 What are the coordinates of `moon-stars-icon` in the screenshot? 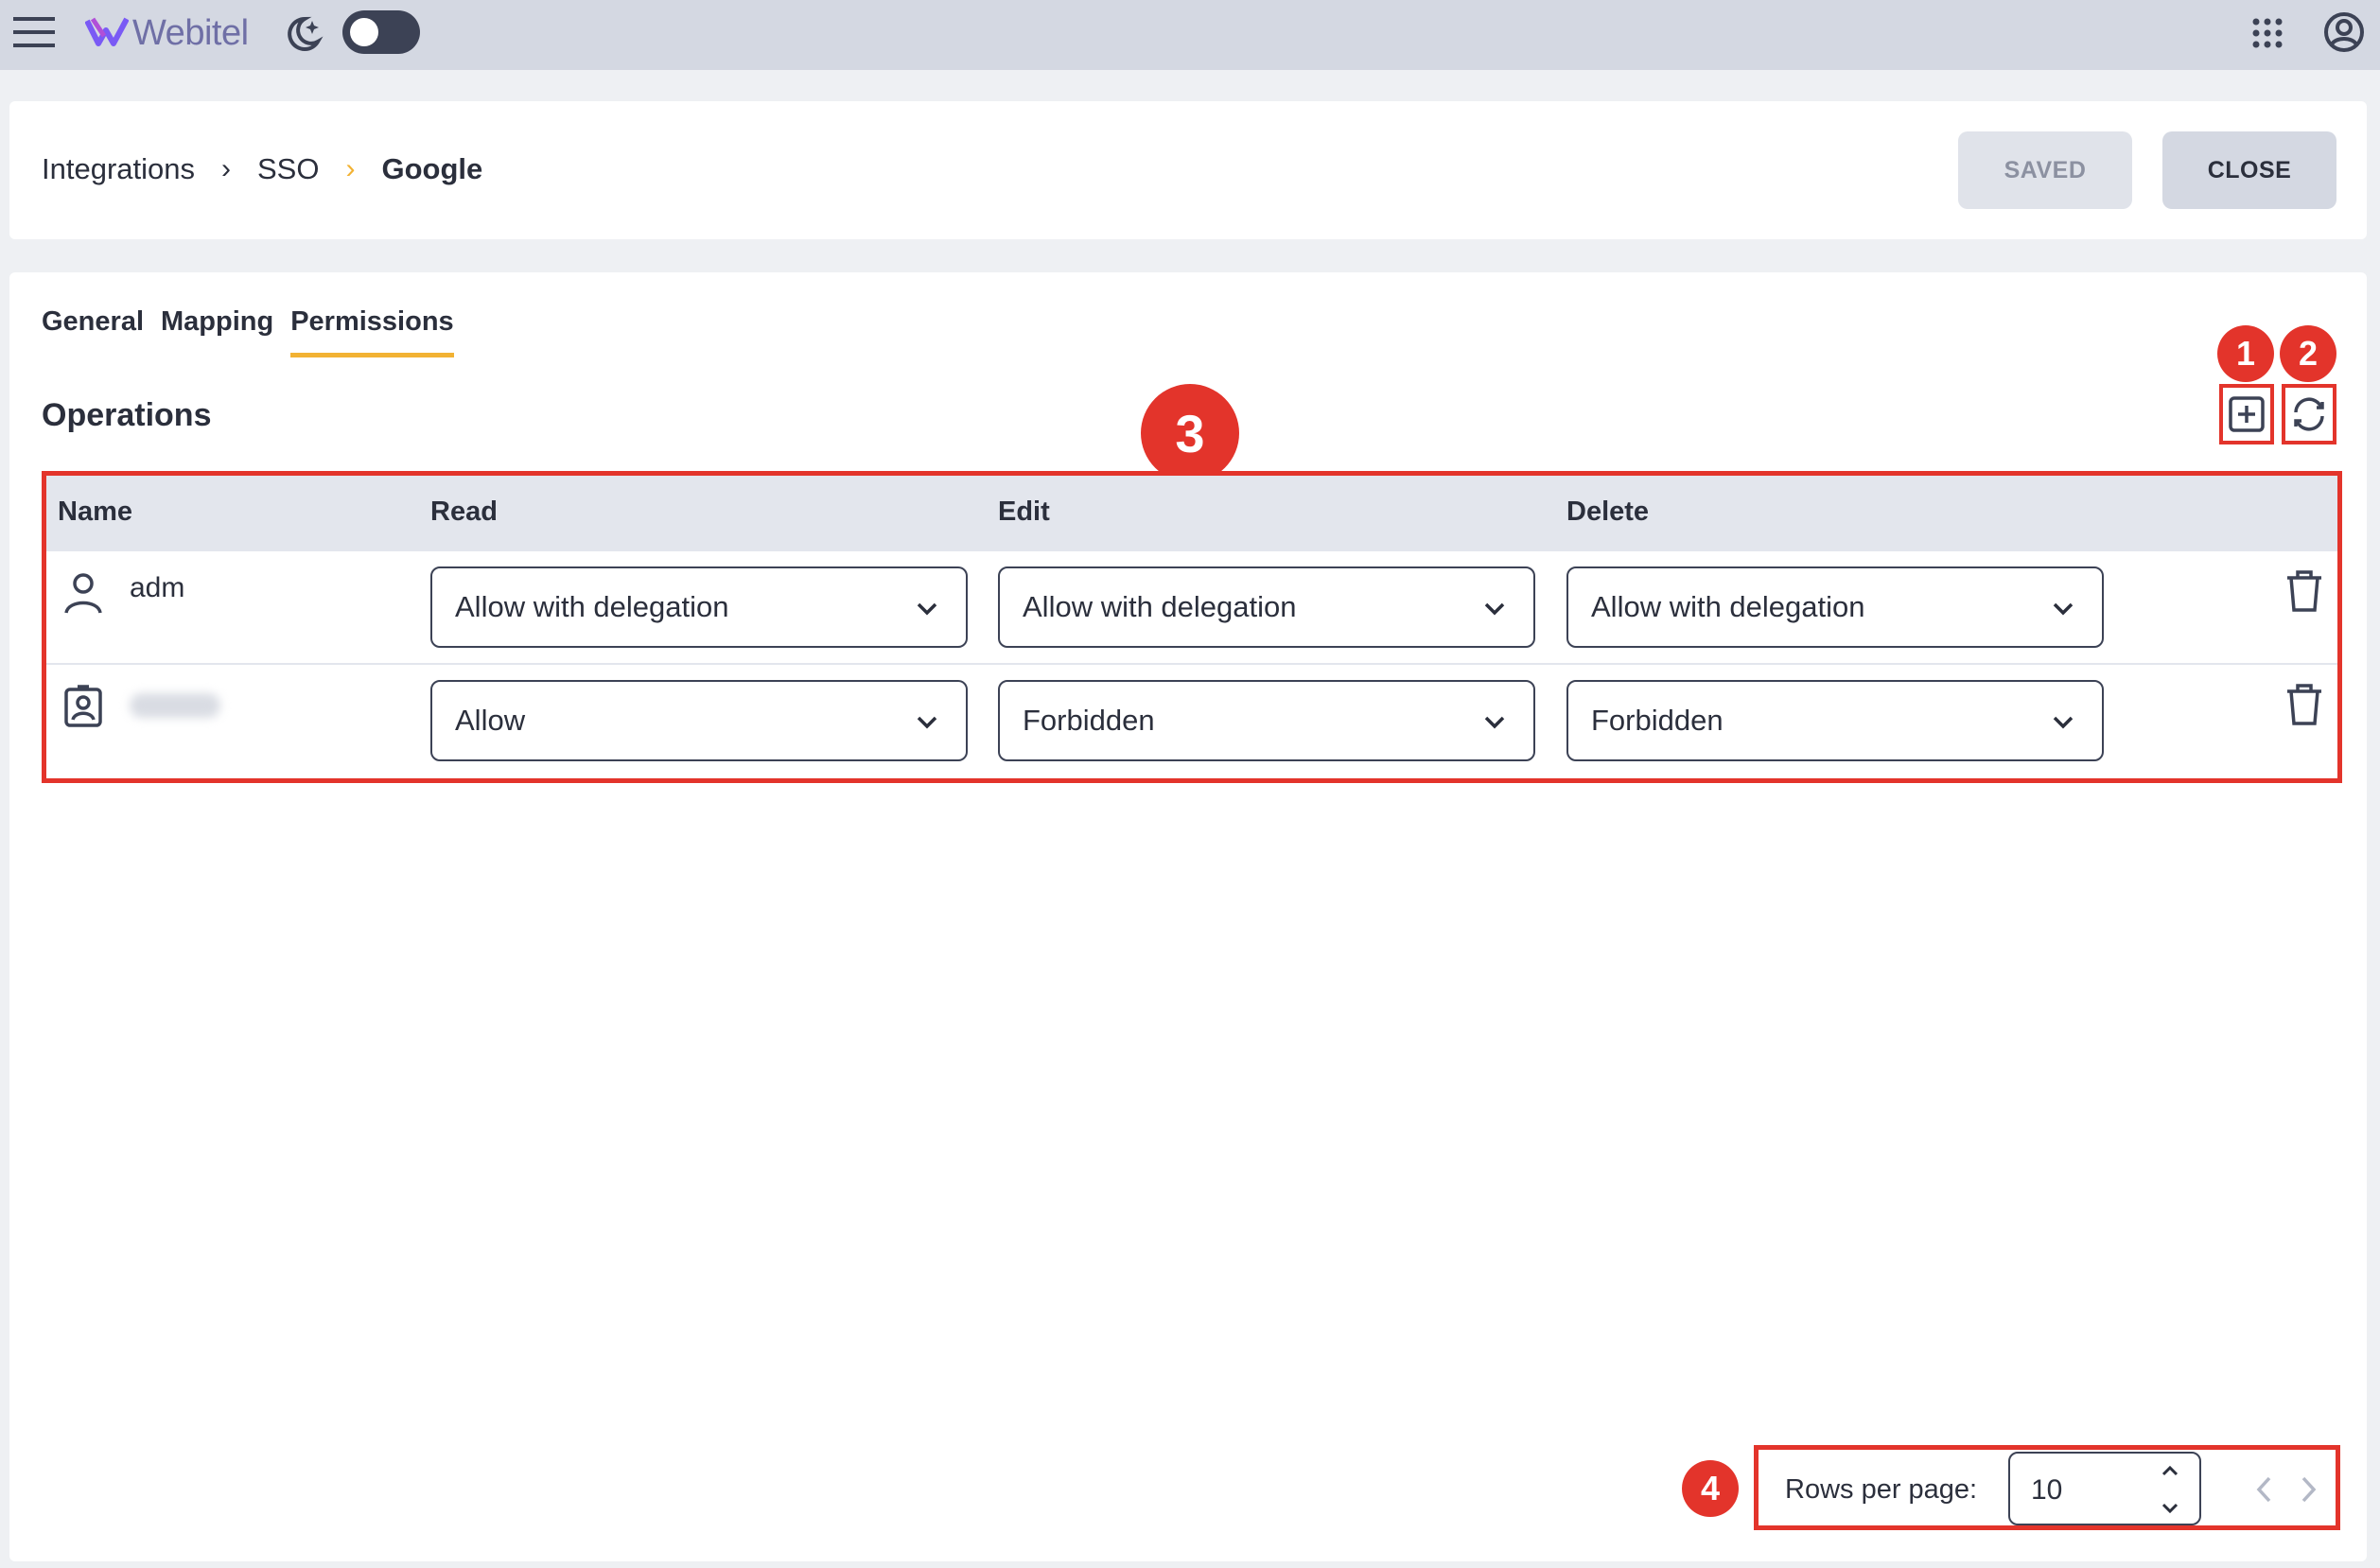 It's located at (303, 34).